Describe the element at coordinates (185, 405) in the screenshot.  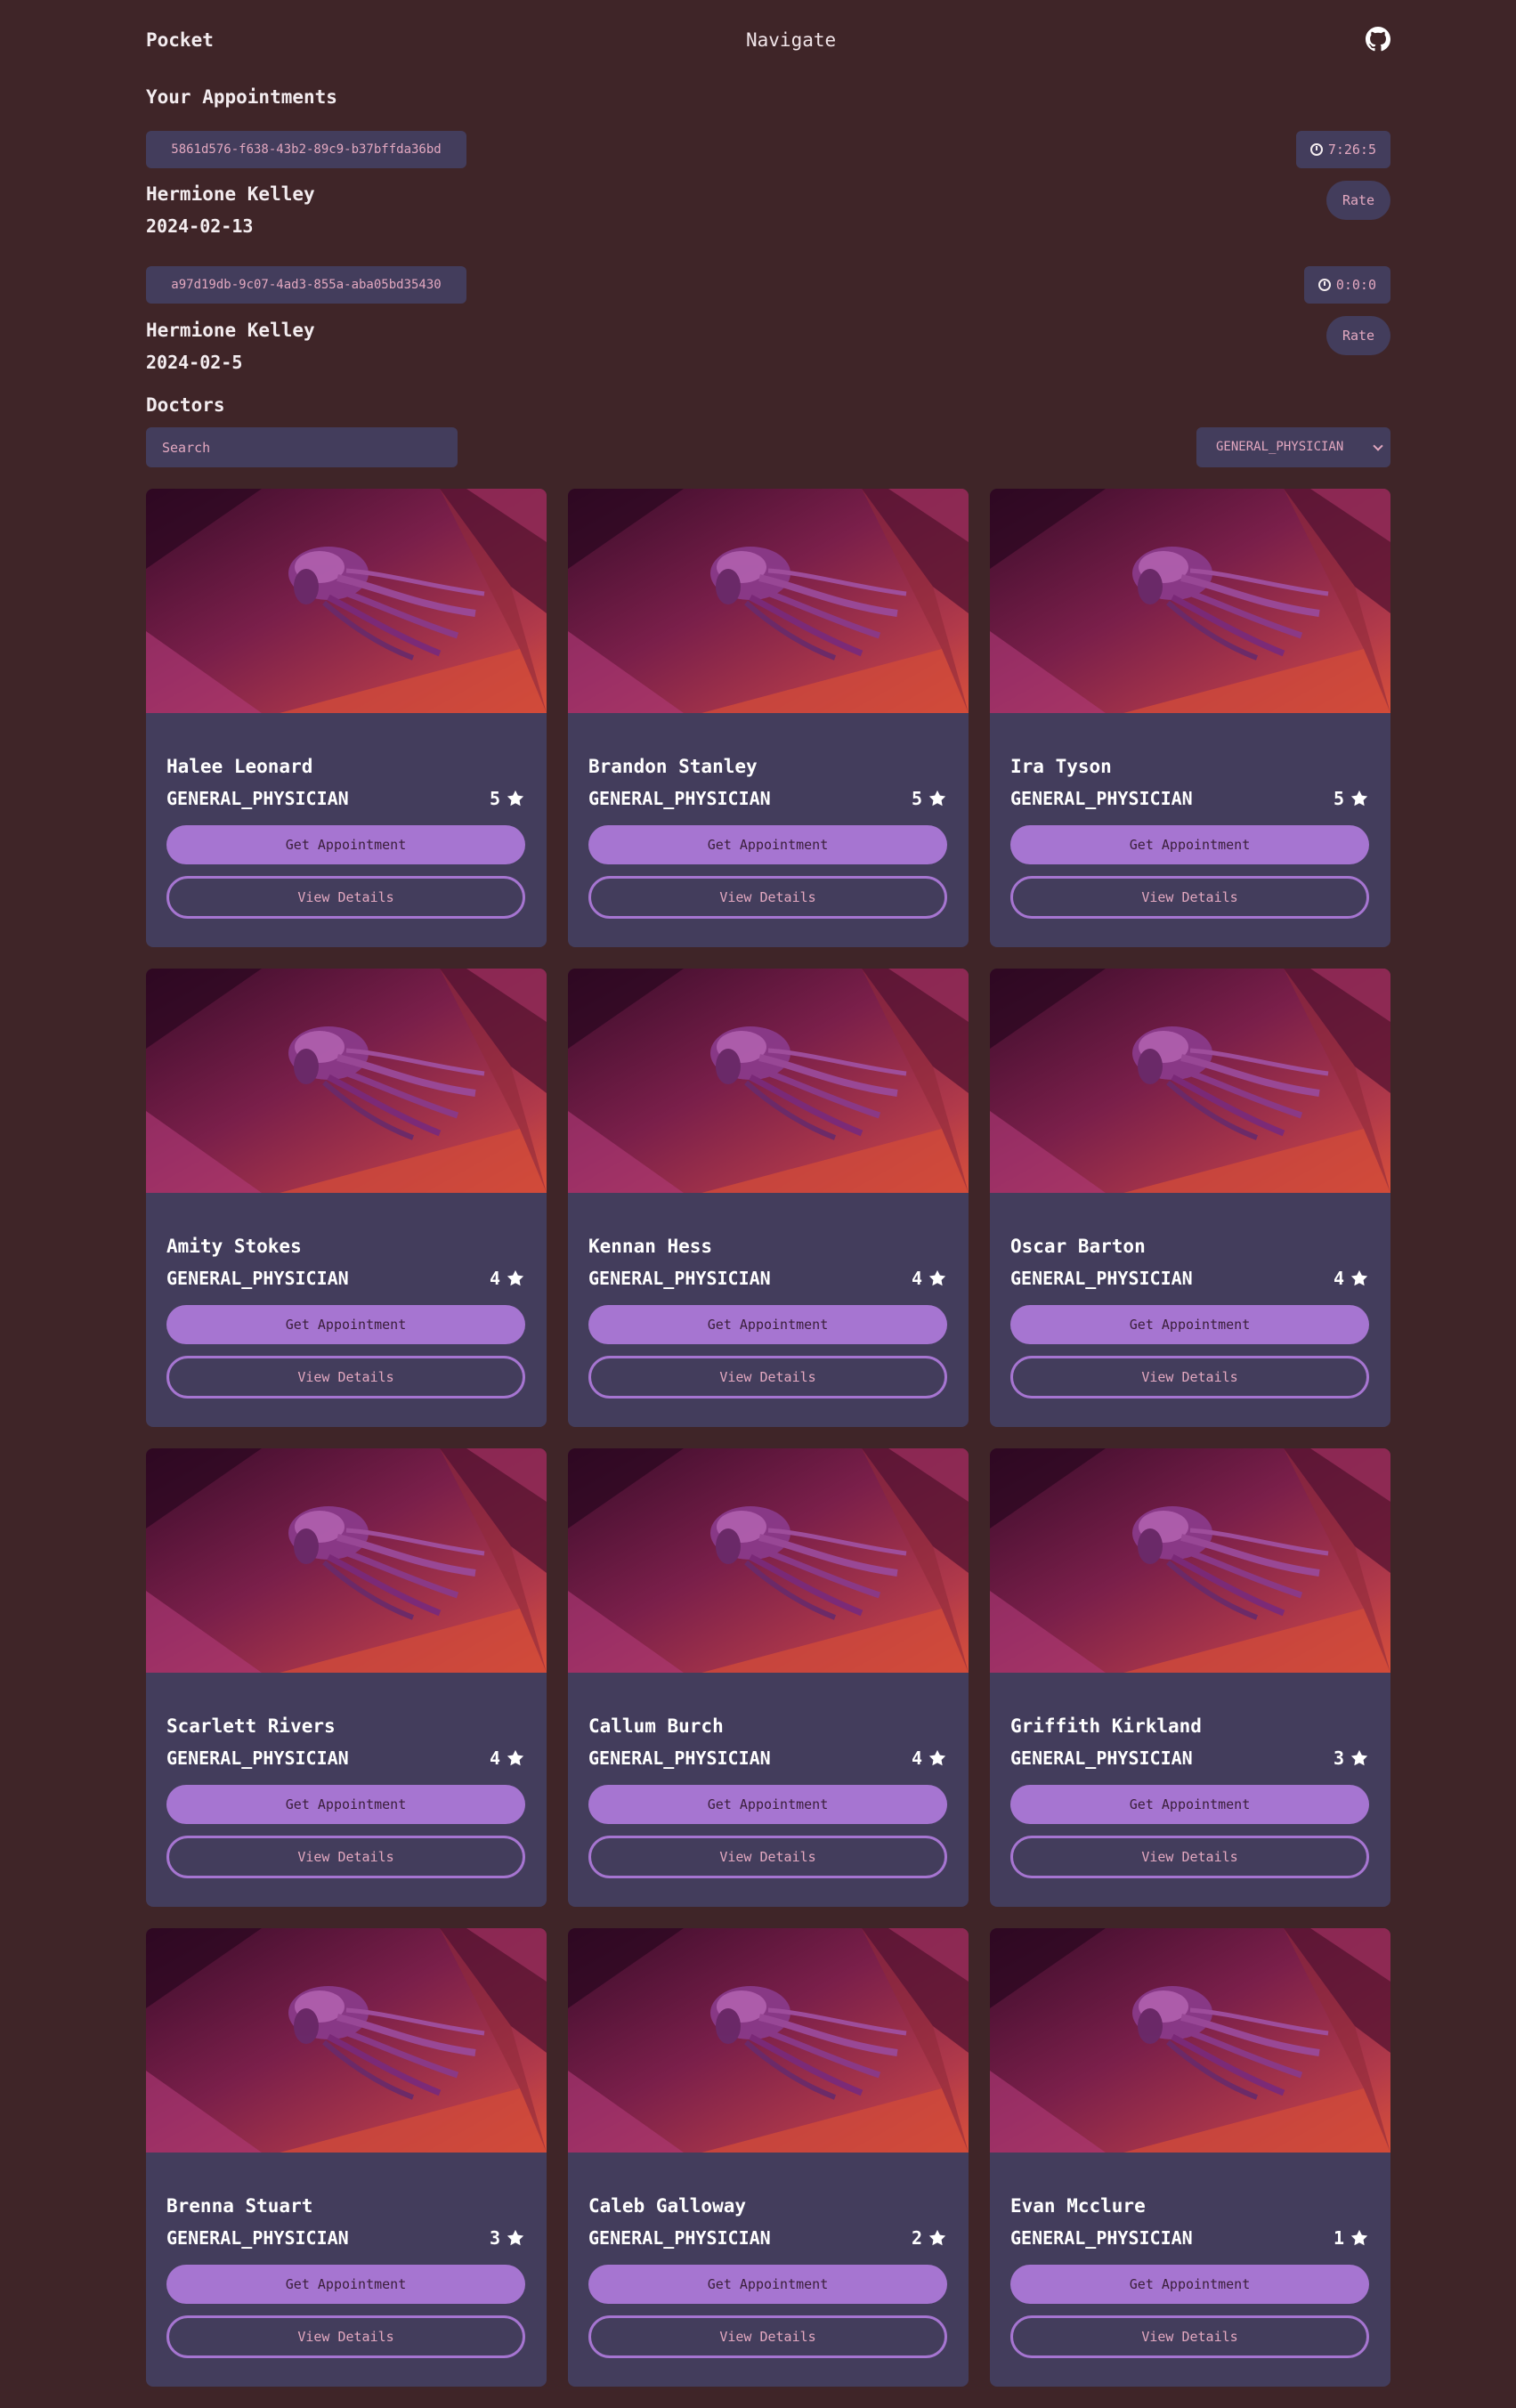
I see `doctors-title: Doctors` at that location.